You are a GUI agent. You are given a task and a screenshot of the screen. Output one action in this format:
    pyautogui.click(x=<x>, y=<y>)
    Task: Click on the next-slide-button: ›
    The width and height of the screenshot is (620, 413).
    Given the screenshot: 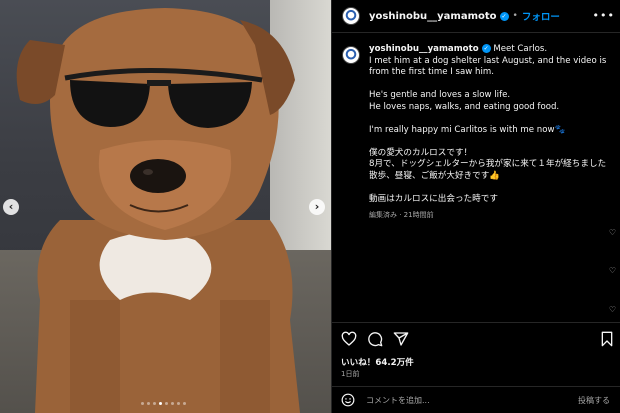 What is the action you would take?
    pyautogui.click(x=317, y=207)
    